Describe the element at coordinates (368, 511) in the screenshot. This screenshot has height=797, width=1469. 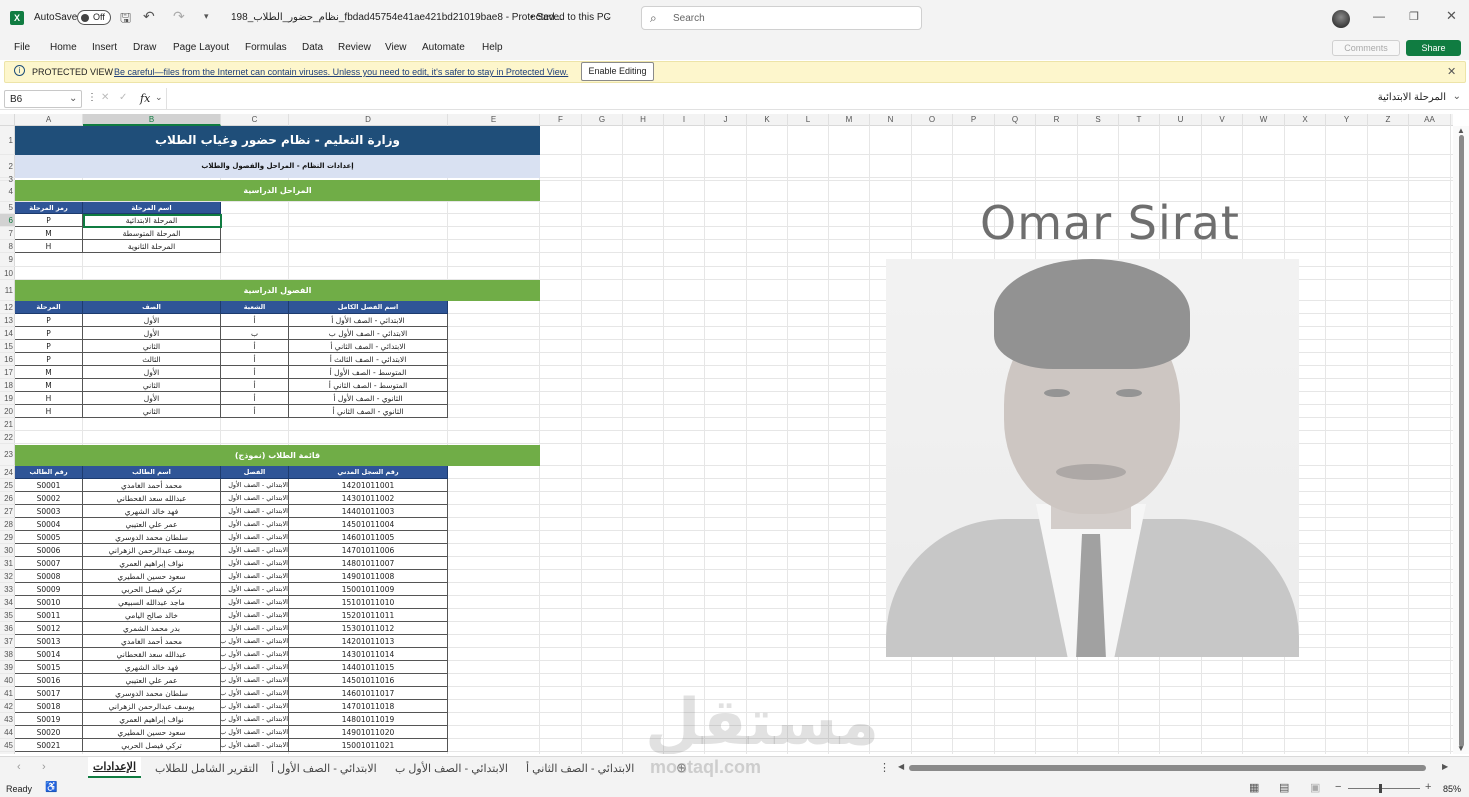
I see `student-cell: 14401011003` at that location.